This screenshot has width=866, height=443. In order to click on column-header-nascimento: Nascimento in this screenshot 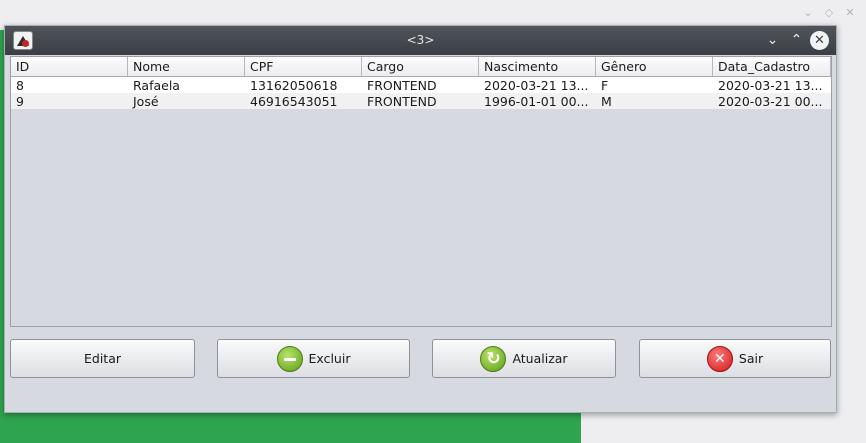, I will do `click(537, 66)`.